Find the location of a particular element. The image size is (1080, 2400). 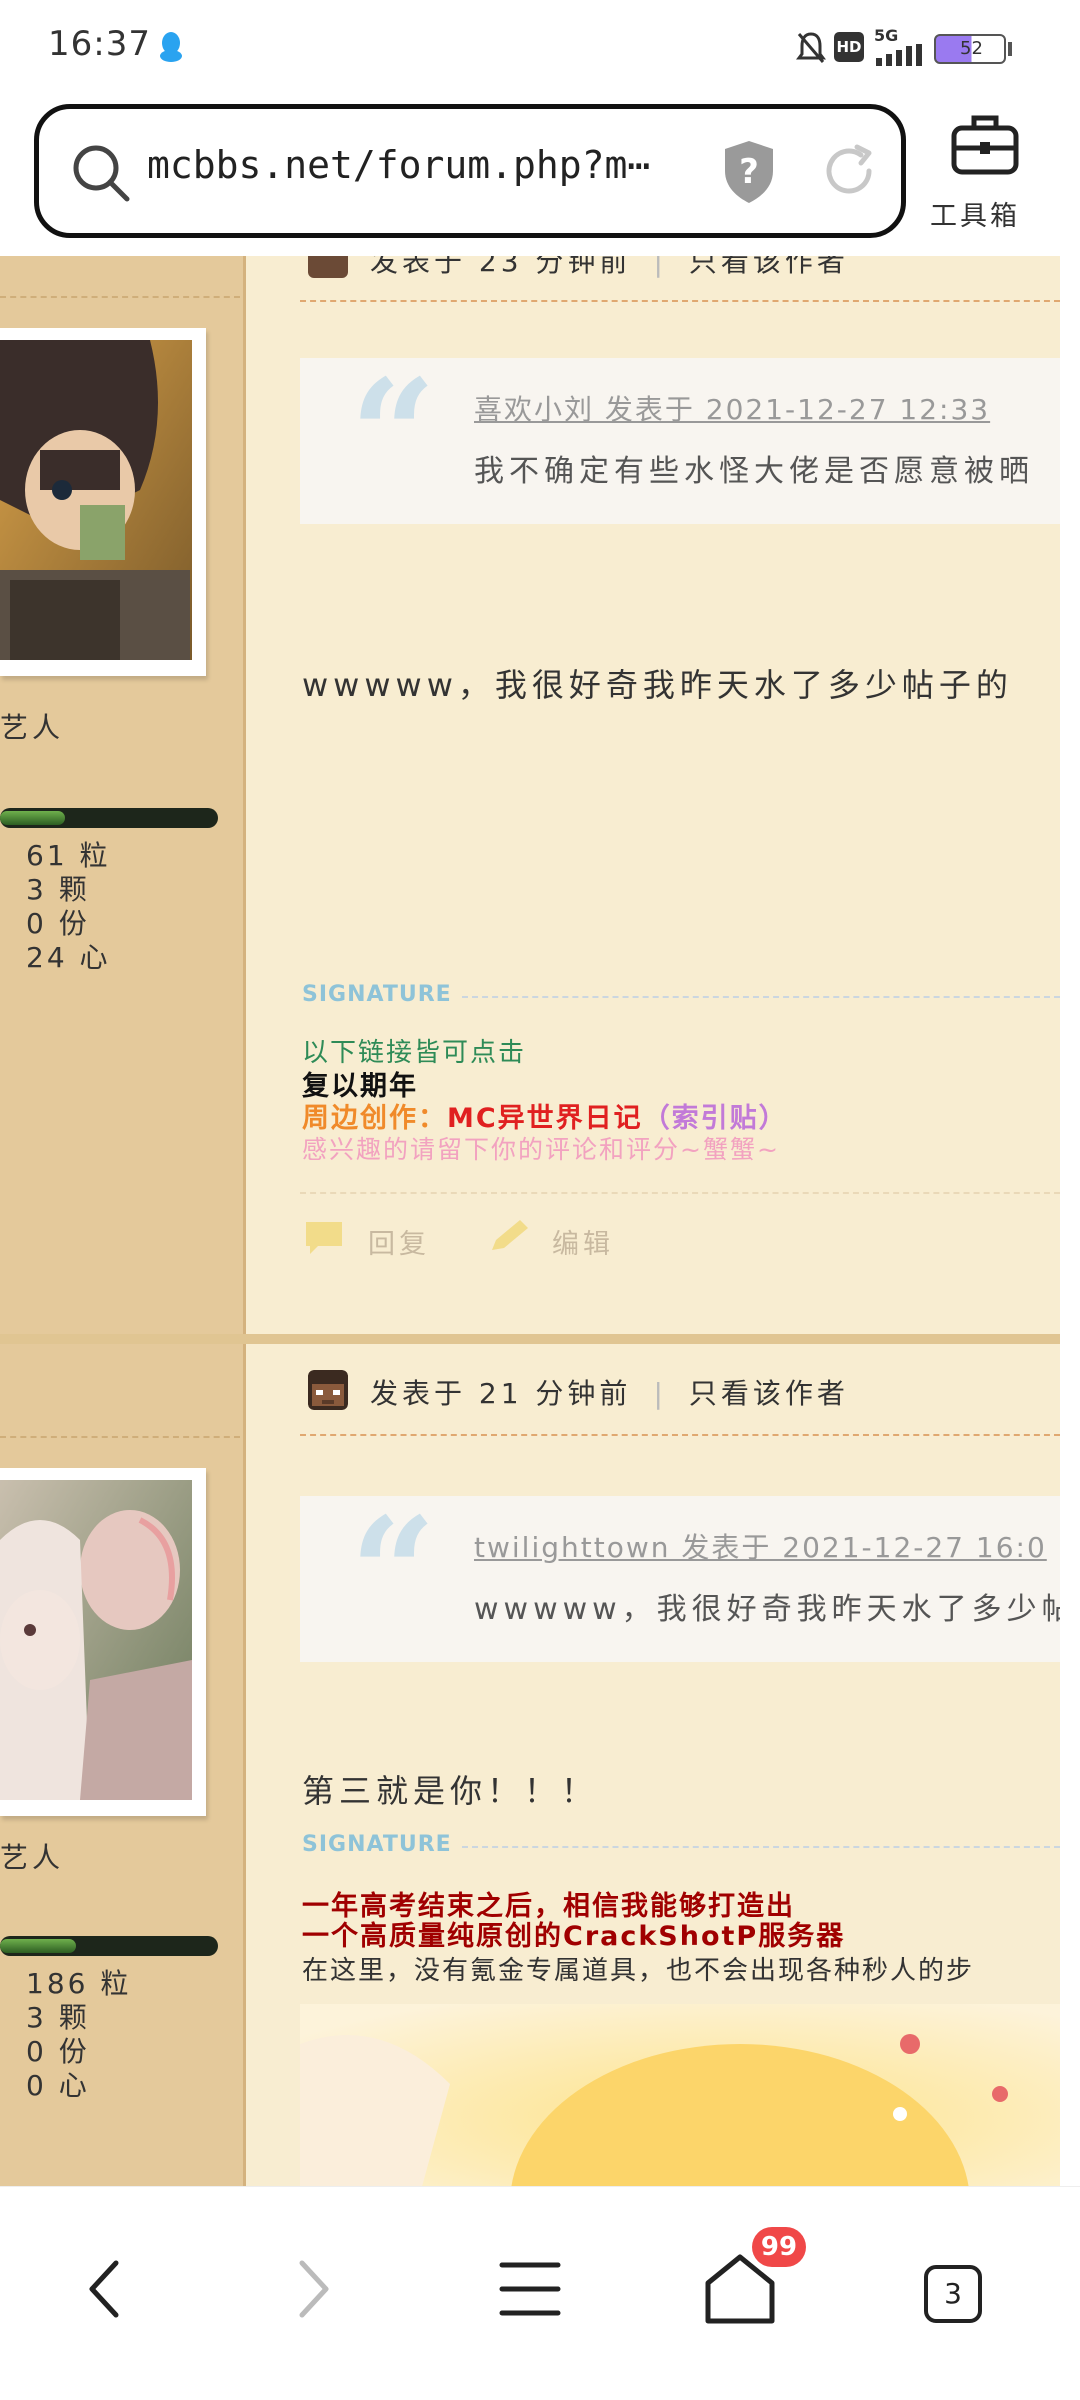

browser-toolbar: mcbbs.net/forum.php?m⋯ ? 工具箱 is located at coordinates (540, 176).